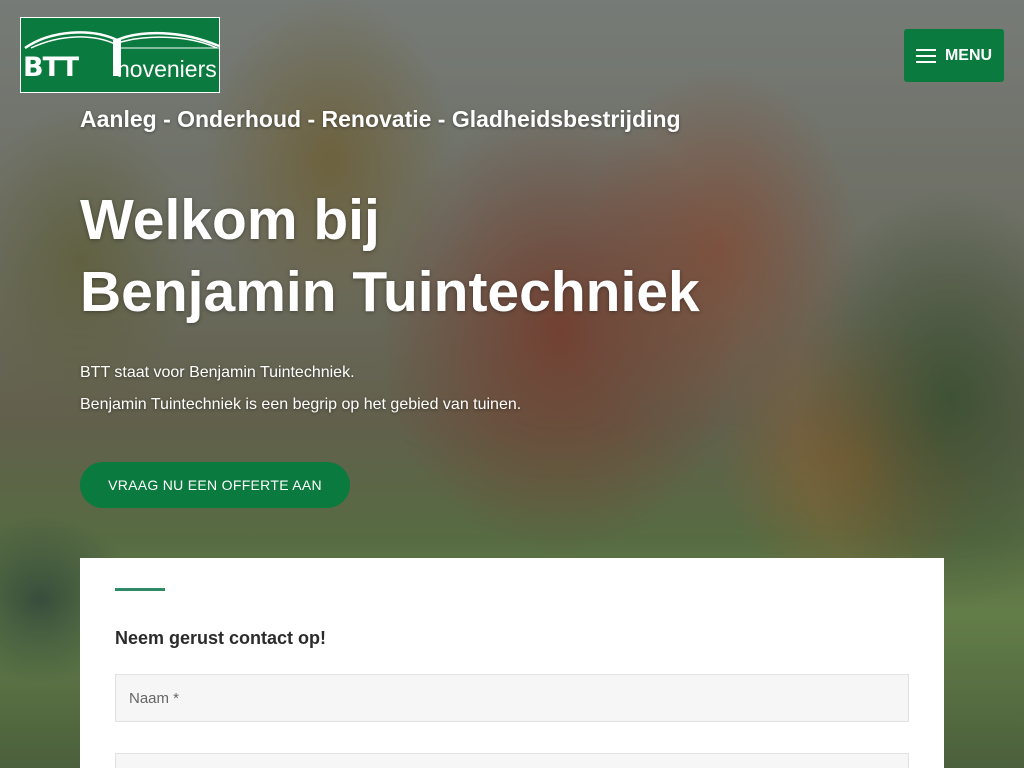 This screenshot has height=768, width=1024. Describe the element at coordinates (390, 256) in the screenshot. I see `hero-title: Welkom bij Benjamin Tuintechniek` at that location.